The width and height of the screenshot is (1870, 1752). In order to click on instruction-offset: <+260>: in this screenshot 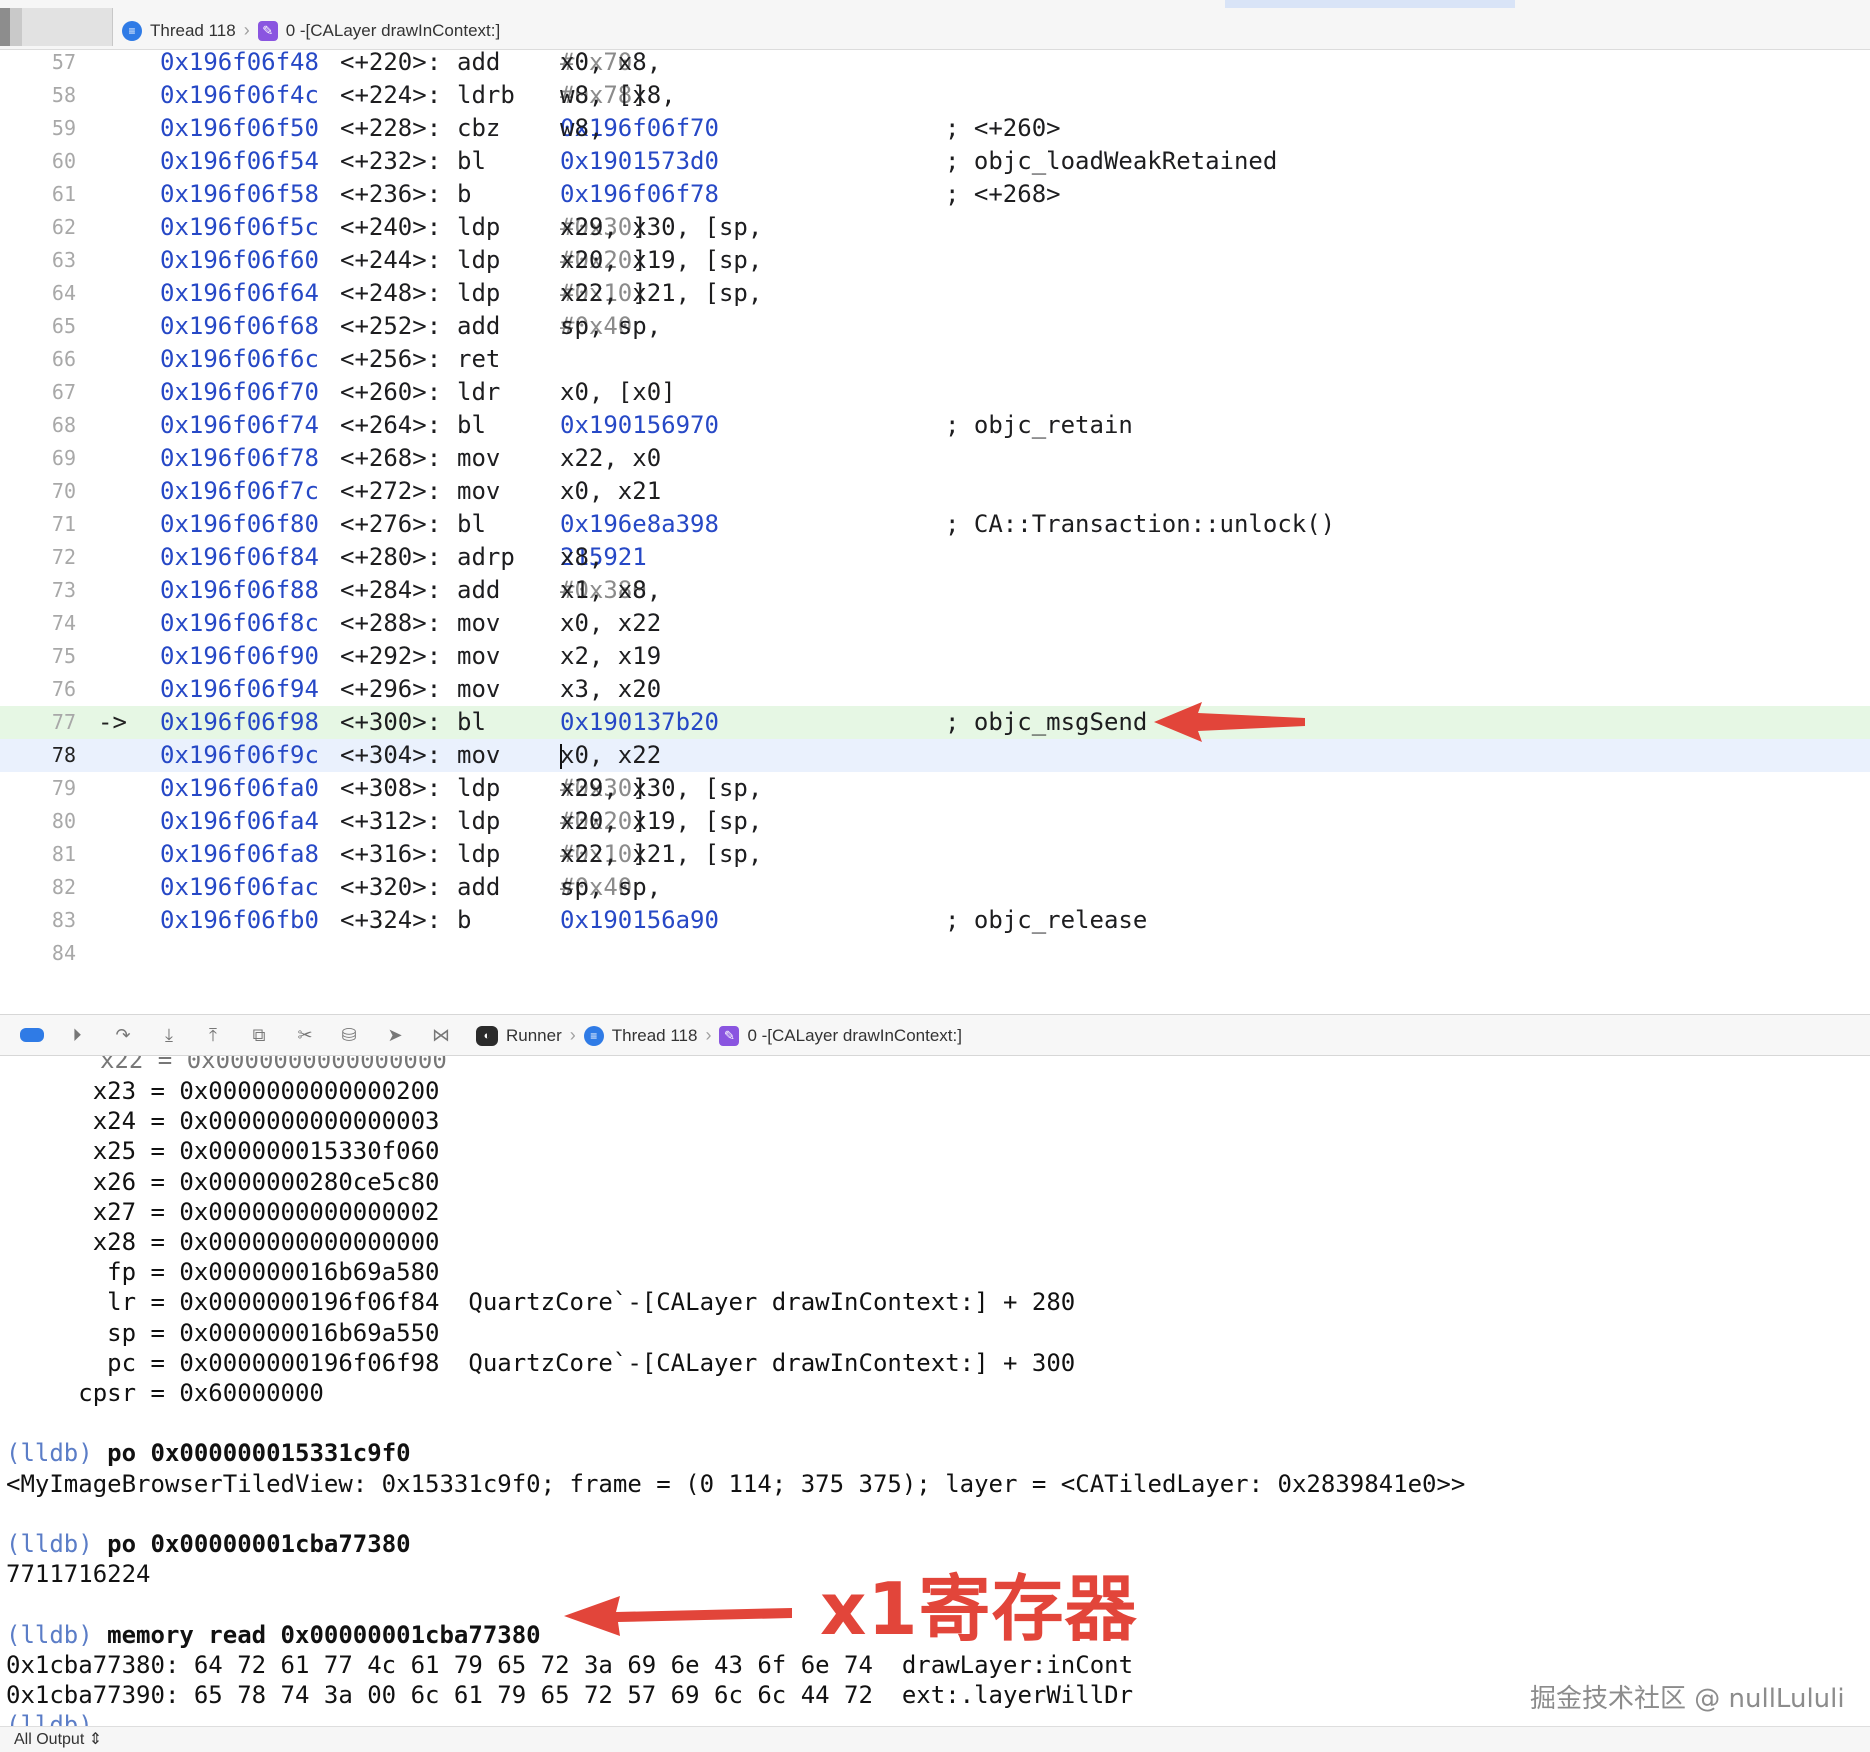, I will do `click(391, 392)`.